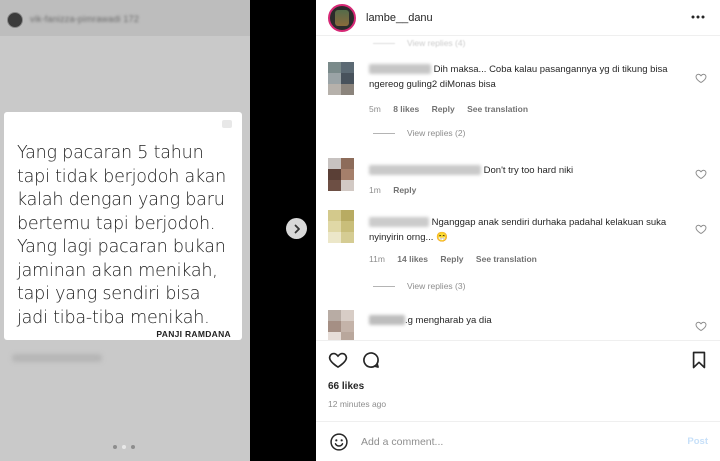  What do you see at coordinates (117, 270) in the screenshot?
I see `quote-line: jaminan akan menikah,` at bounding box center [117, 270].